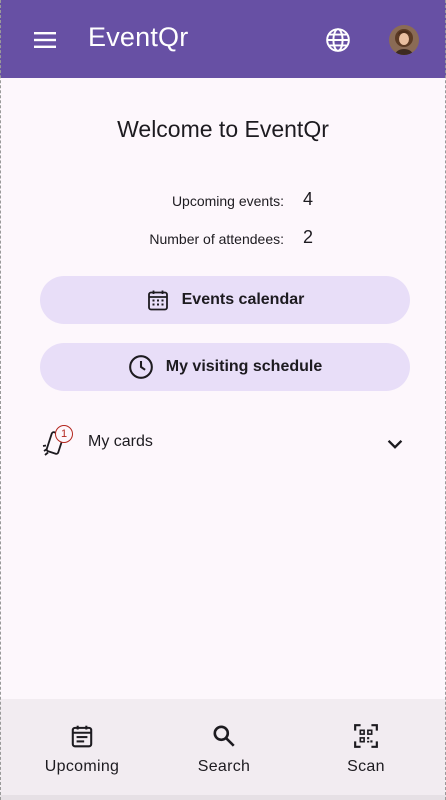 The height and width of the screenshot is (800, 446). I want to click on search-icon, so click(224, 736).